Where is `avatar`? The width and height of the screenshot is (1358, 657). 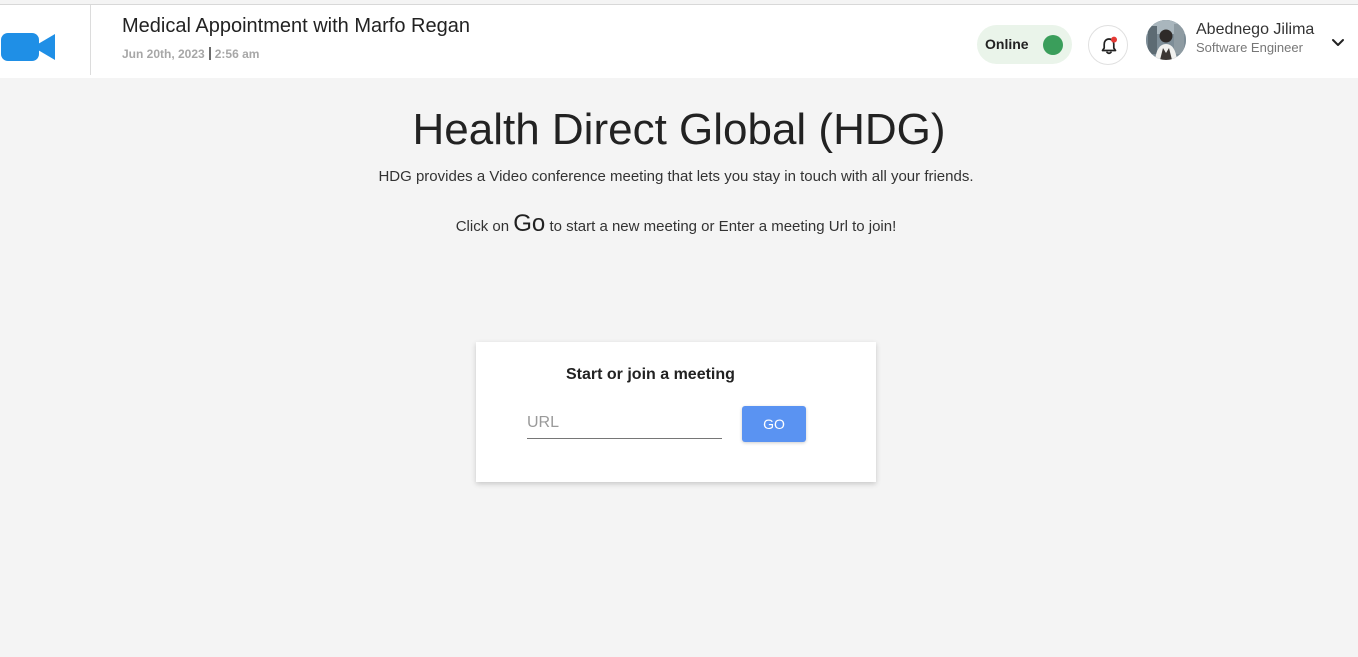
avatar is located at coordinates (1166, 40).